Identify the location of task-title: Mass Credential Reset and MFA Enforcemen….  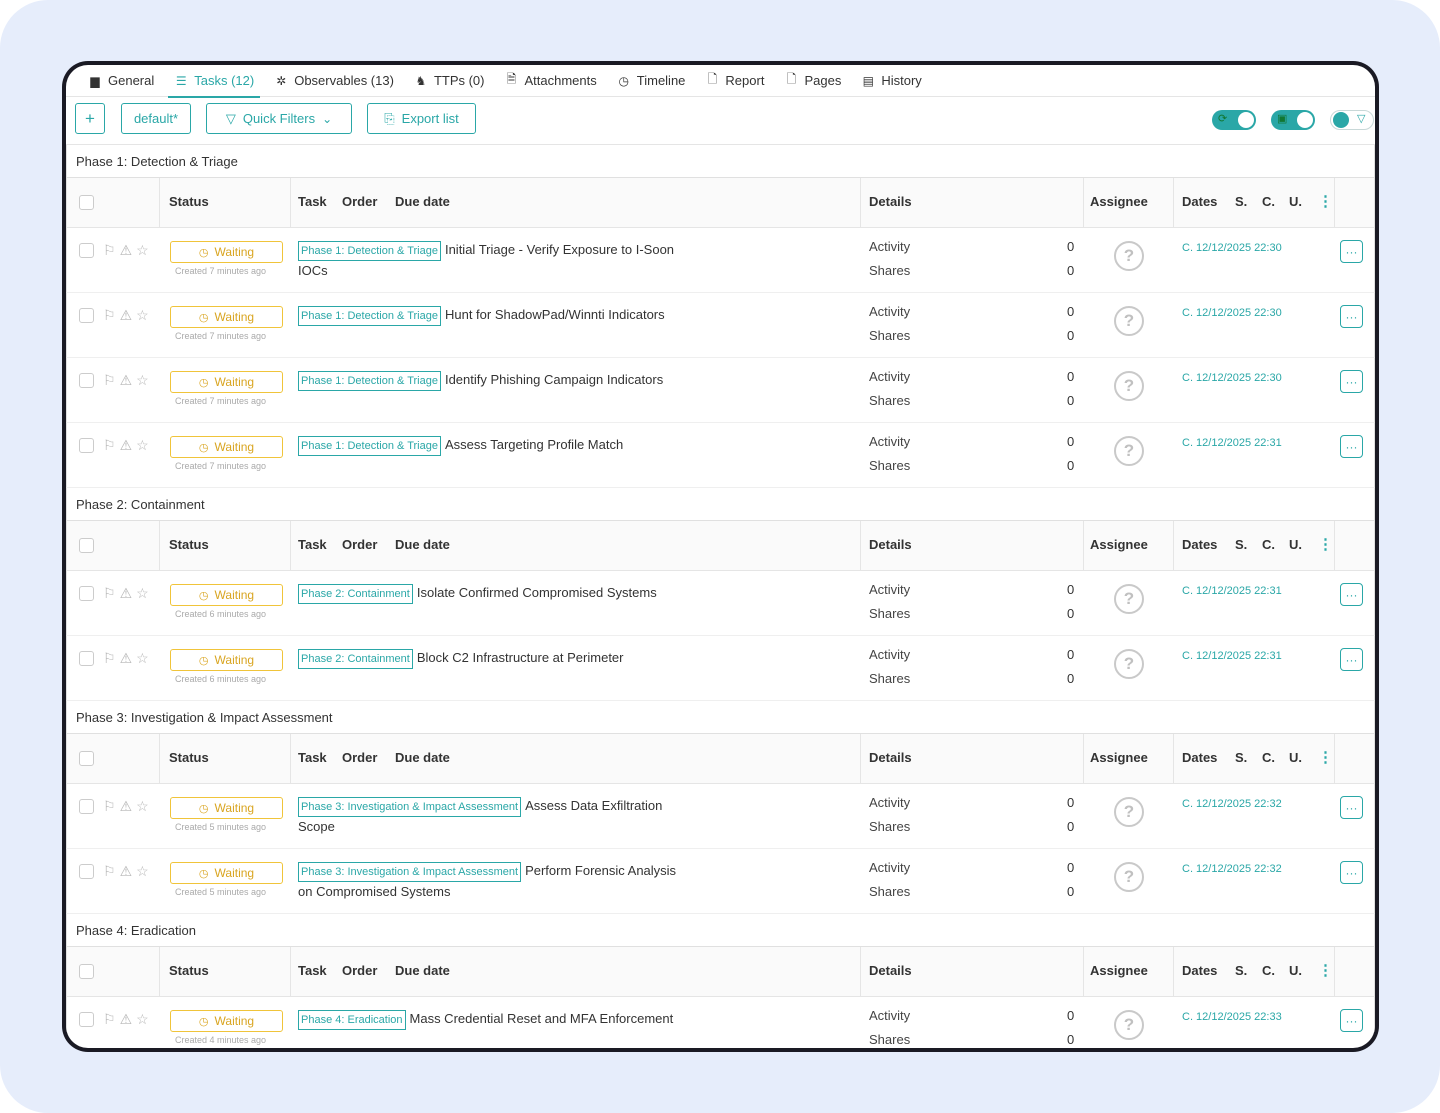
(542, 1018).